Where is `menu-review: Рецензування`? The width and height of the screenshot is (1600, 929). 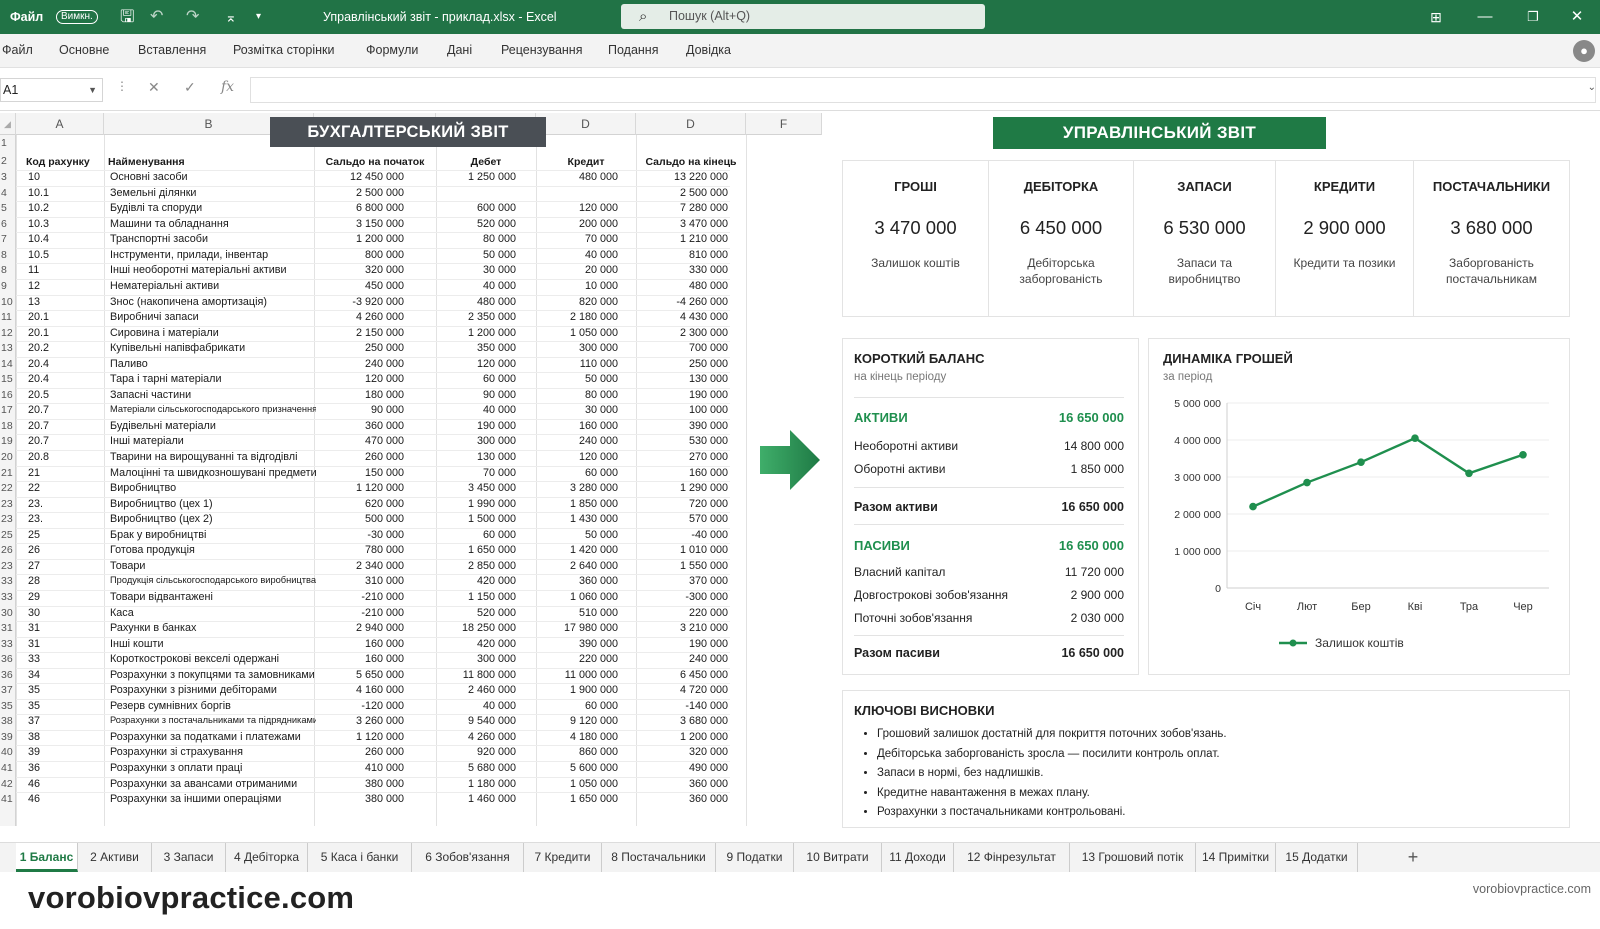
menu-review: Рецензування is located at coordinates (541, 50).